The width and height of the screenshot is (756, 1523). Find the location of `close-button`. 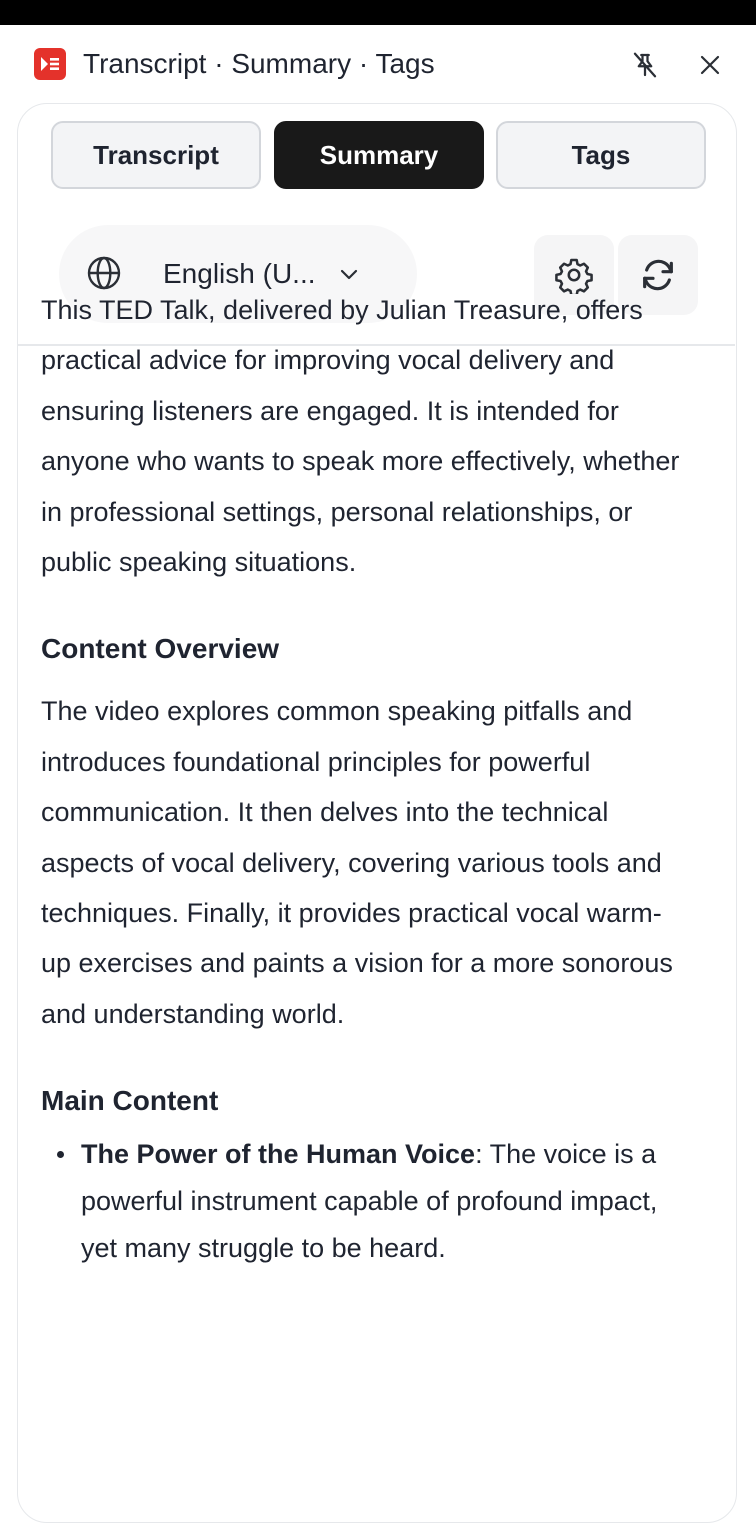

close-button is located at coordinates (710, 65).